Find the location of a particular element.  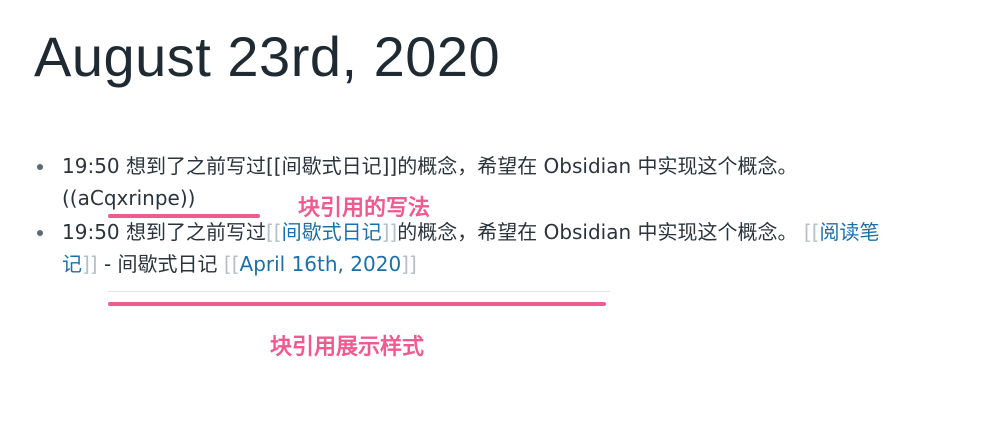

page-link: 间歇式日记 is located at coordinates (332, 232).